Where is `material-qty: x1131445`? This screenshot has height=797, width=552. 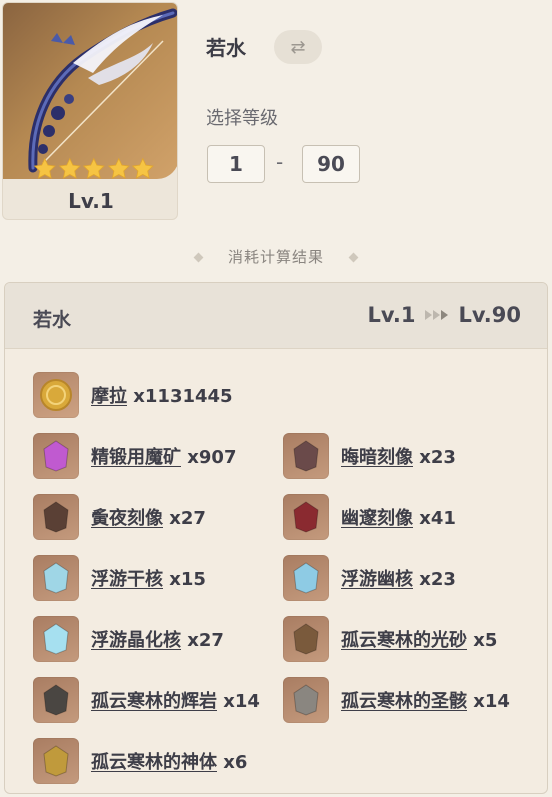 material-qty: x1131445 is located at coordinates (183, 396).